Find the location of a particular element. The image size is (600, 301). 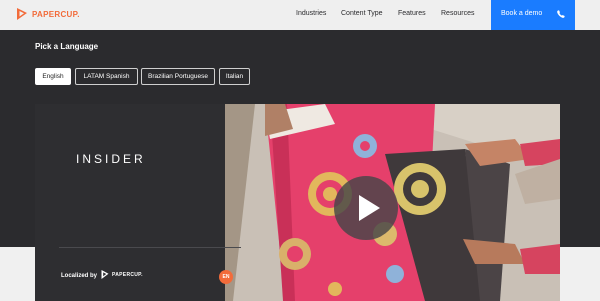

papercup-logo-icon is located at coordinates (22, 14).